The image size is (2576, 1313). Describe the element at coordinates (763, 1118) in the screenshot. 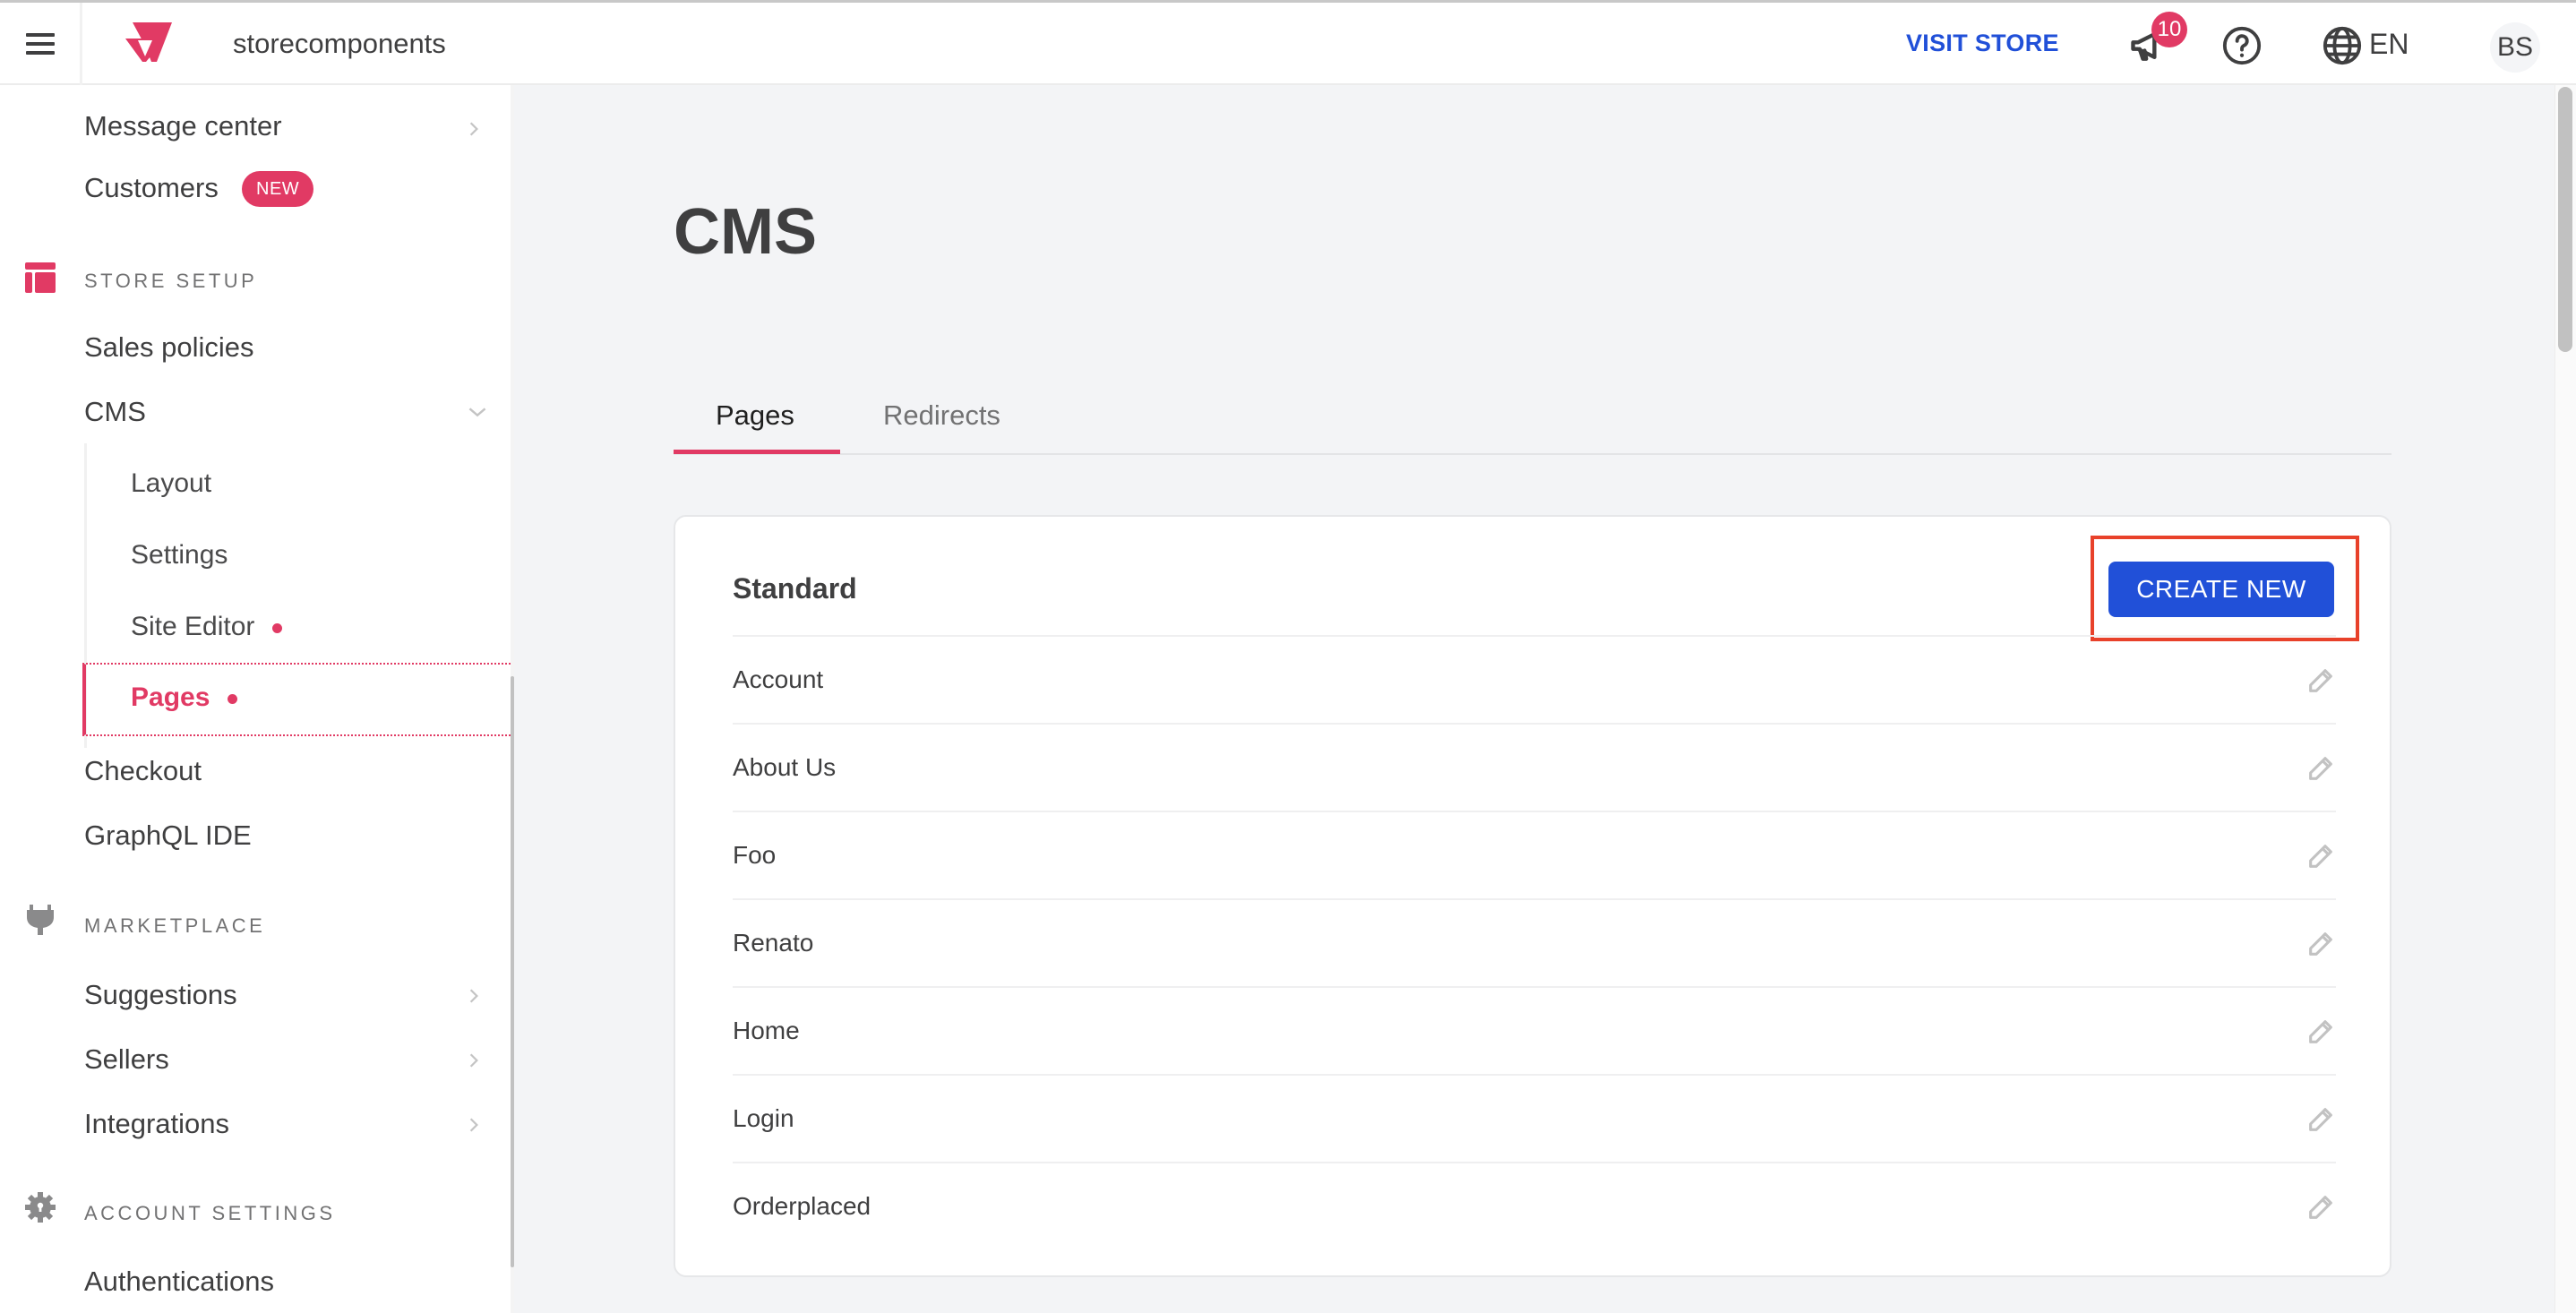

I see `page-name: Login` at that location.